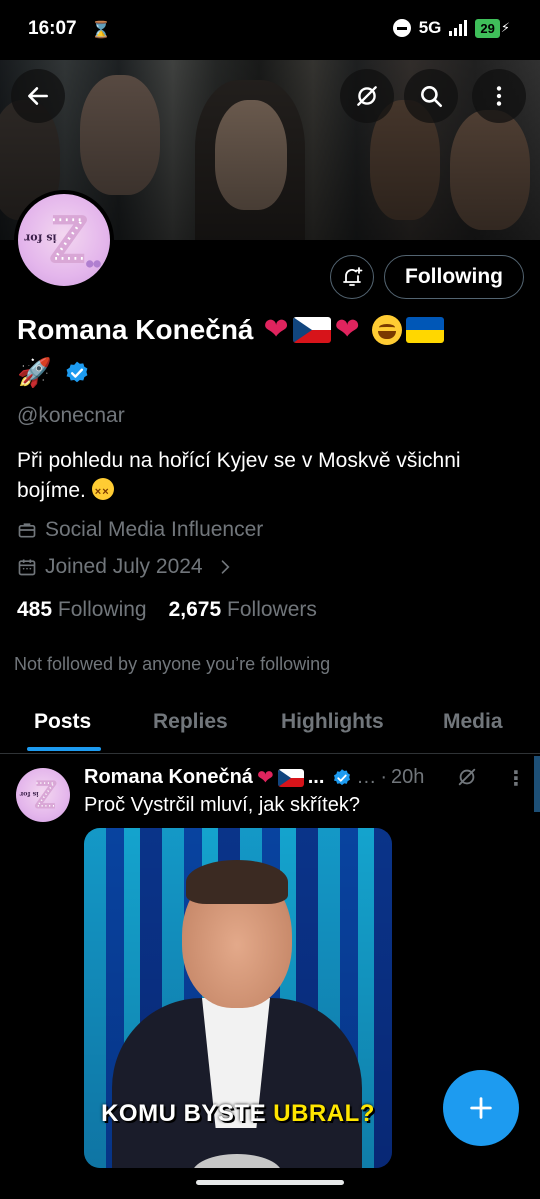  What do you see at coordinates (454, 277) in the screenshot?
I see `following-button: Following` at bounding box center [454, 277].